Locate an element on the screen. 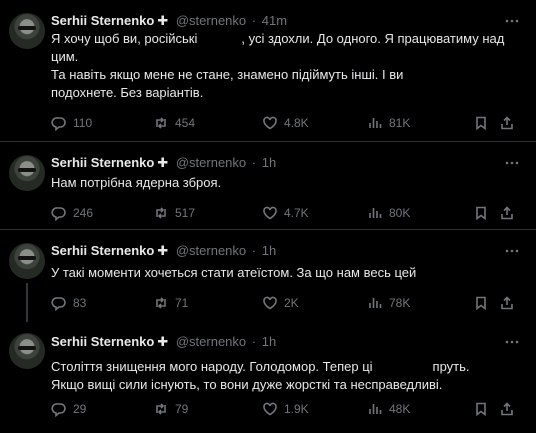  repost-button: 79 is located at coordinates (170, 409).